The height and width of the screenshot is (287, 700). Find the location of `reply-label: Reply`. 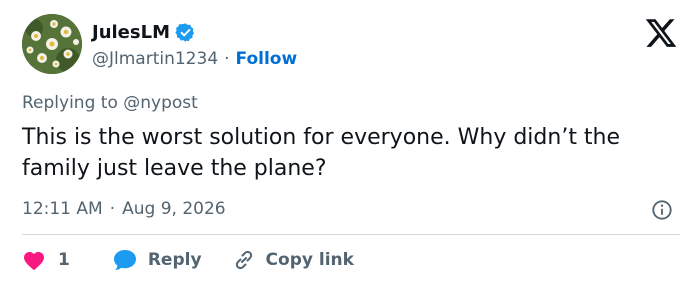

reply-label: Reply is located at coordinates (174, 260).